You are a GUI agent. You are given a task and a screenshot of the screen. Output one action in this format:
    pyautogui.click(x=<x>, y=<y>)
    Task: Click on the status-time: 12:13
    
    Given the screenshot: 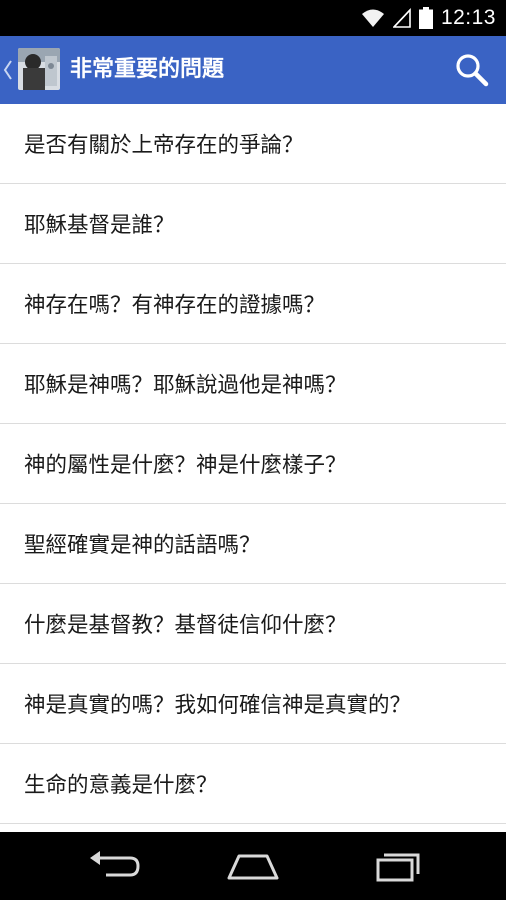 What is the action you would take?
    pyautogui.click(x=468, y=17)
    